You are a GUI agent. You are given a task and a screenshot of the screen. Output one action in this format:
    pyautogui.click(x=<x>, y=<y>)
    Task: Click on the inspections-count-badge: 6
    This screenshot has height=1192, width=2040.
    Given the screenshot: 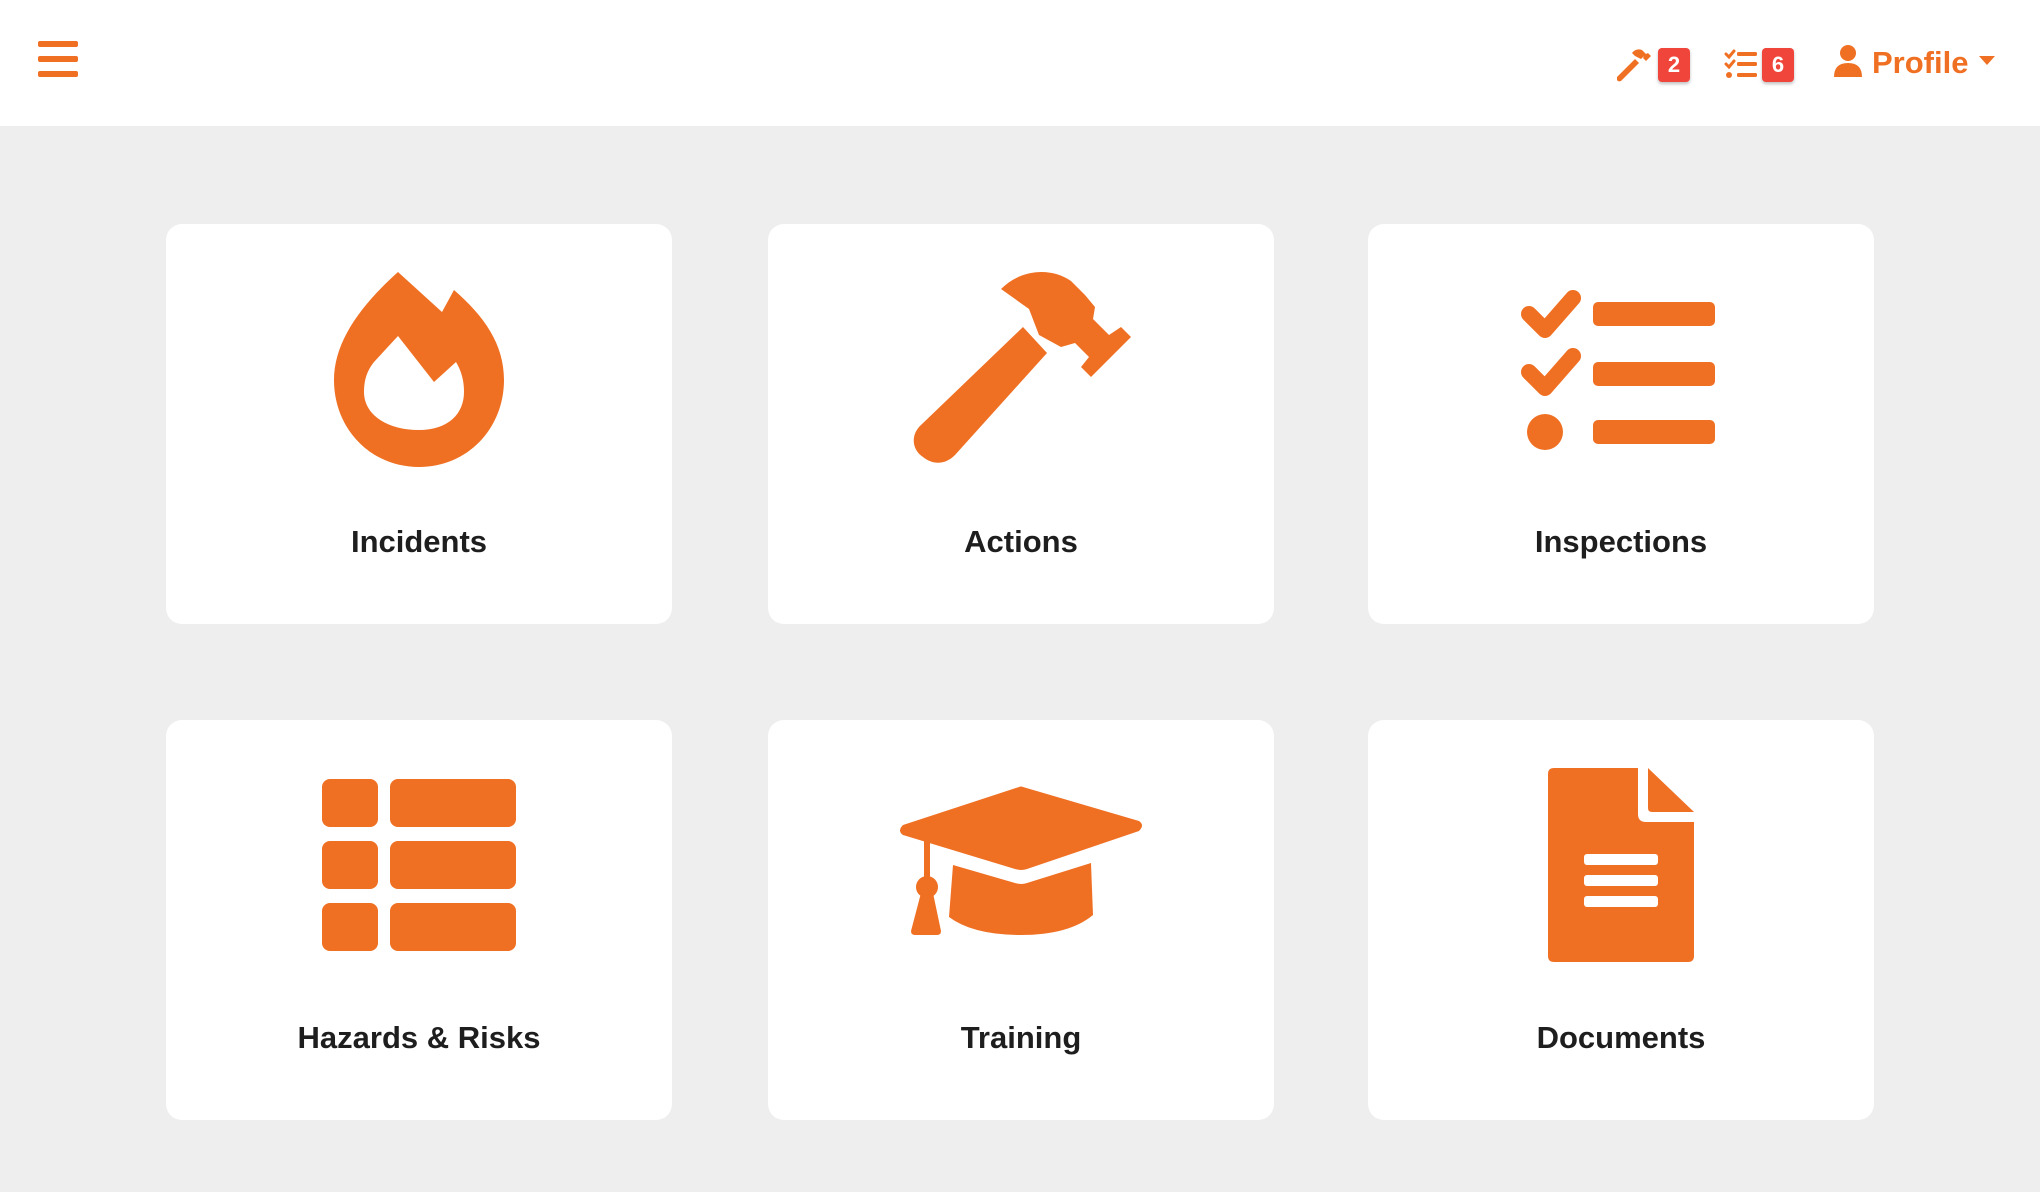 What is the action you would take?
    pyautogui.click(x=1778, y=65)
    